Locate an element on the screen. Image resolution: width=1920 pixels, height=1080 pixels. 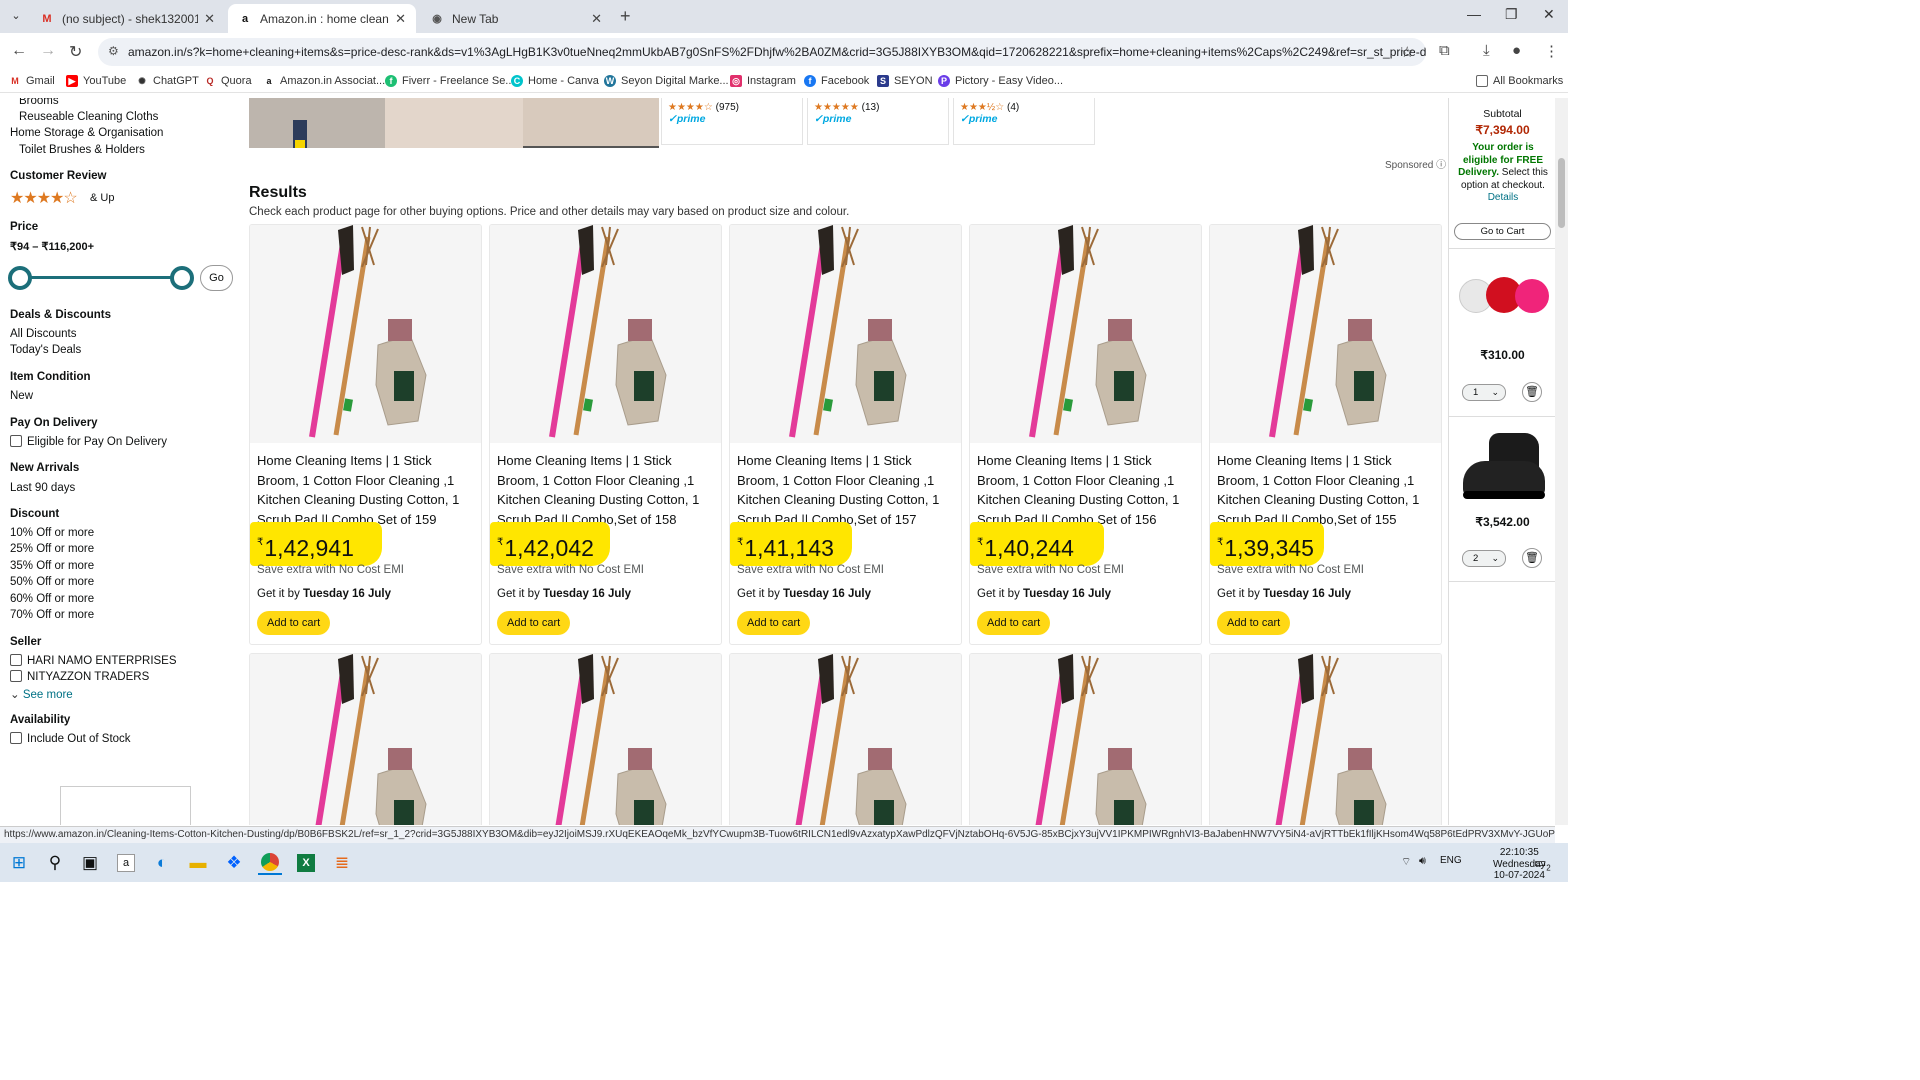
bookmark-quora: Q Quora is located at coordinates (228, 81).